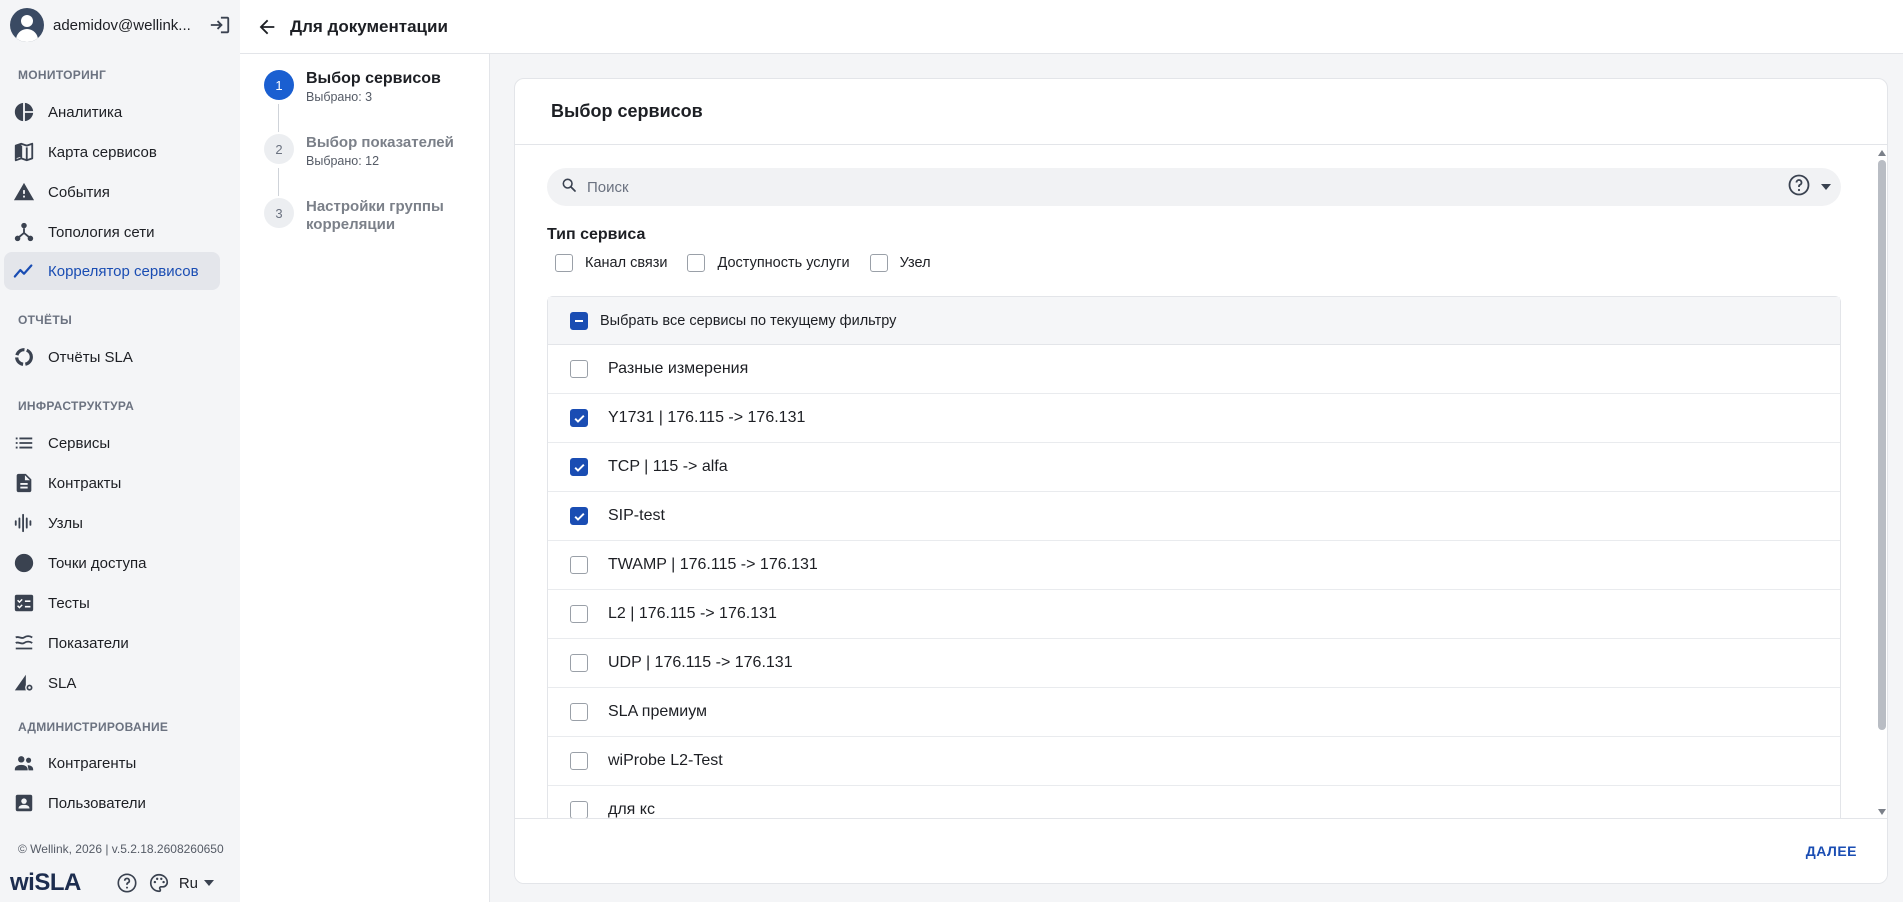 The height and width of the screenshot is (902, 1903). Describe the element at coordinates (611, 263) in the screenshot. I see `filter-channel: Канал связи` at that location.